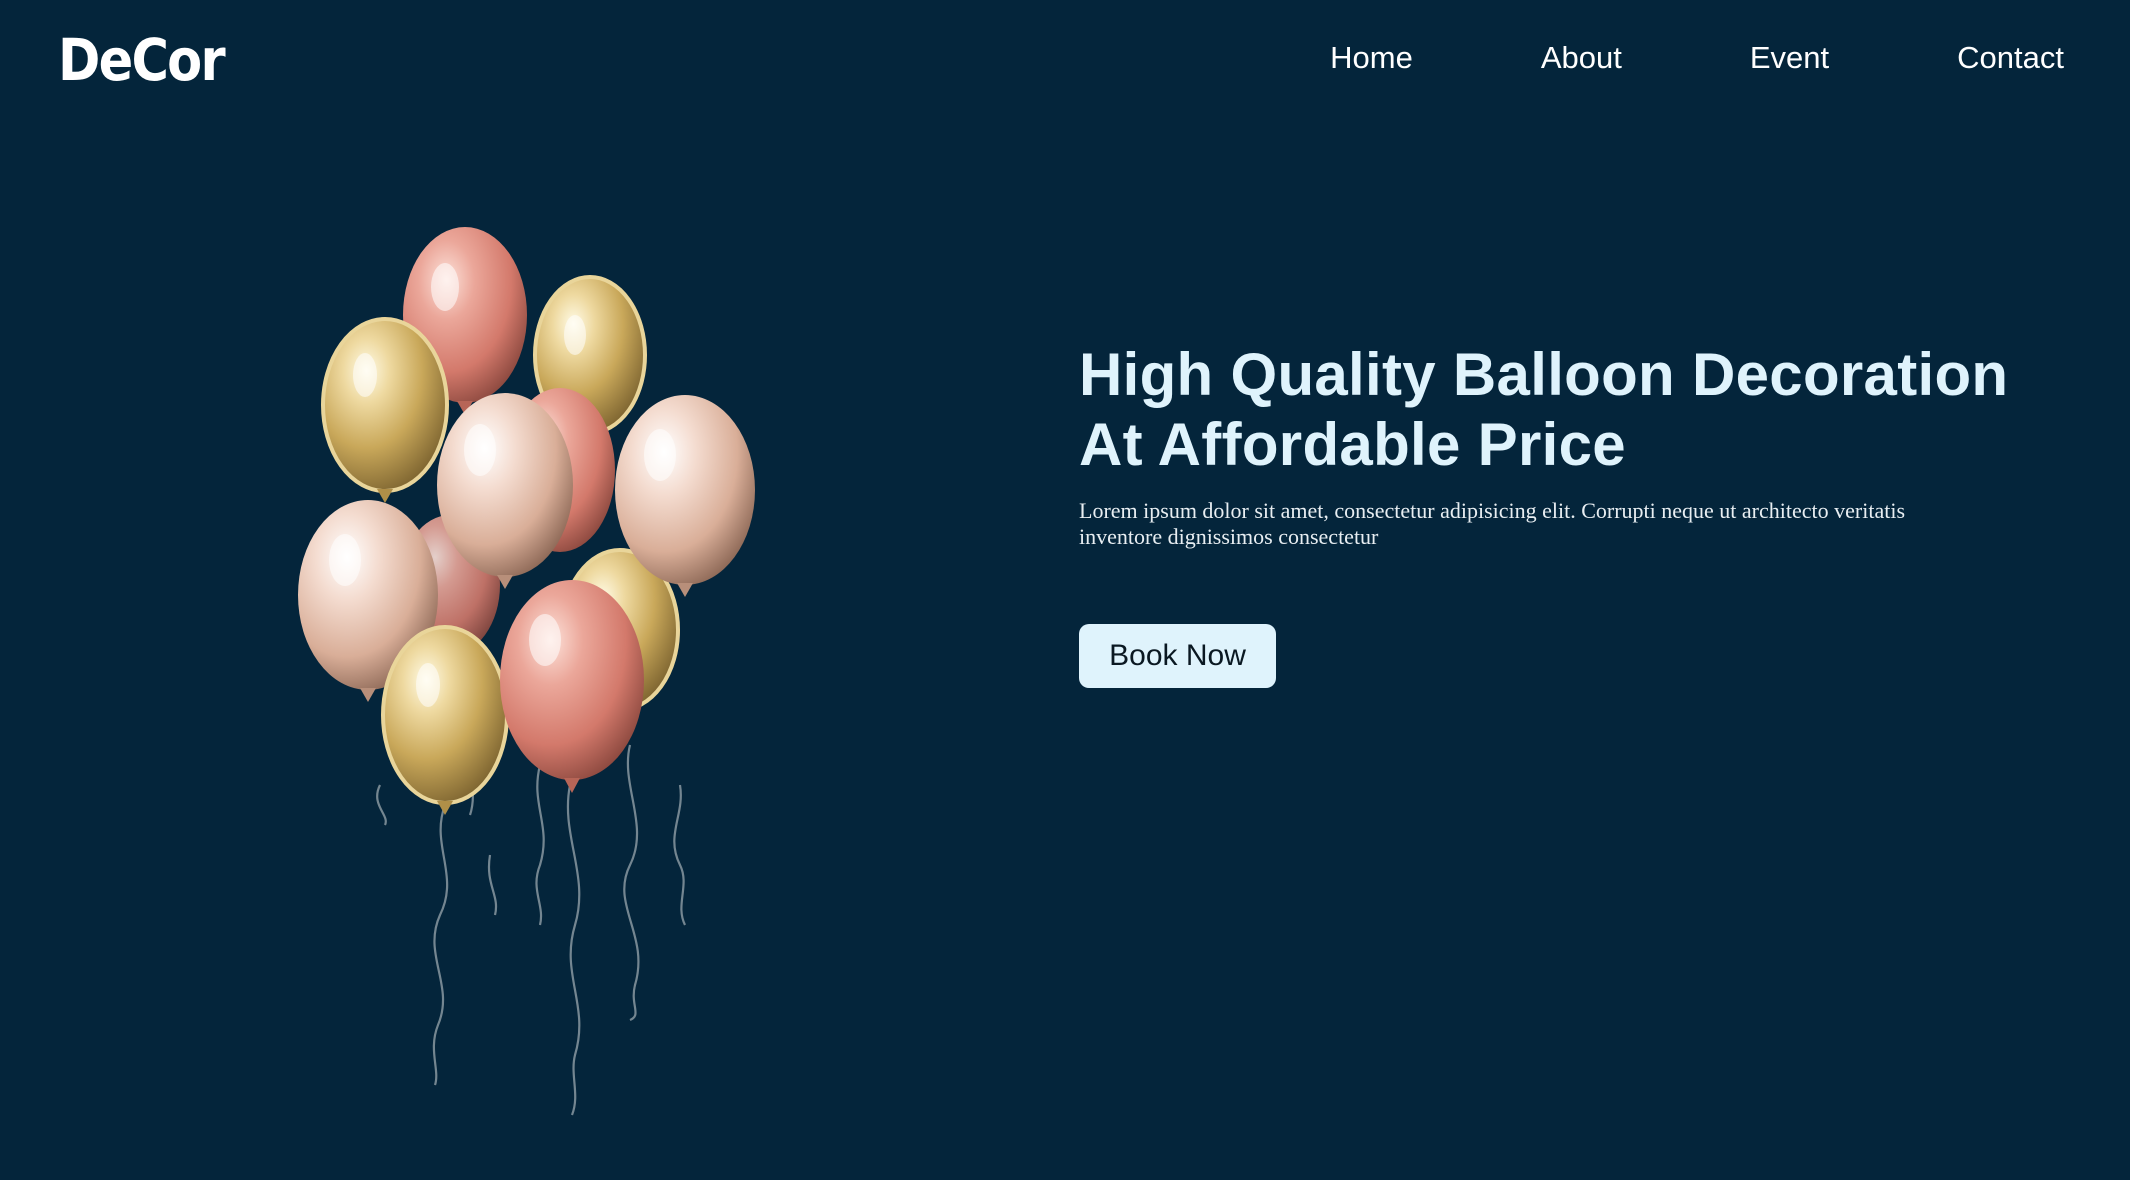 This screenshot has height=1180, width=2130. I want to click on navbar: DeCor Home About Event Contact, so click(1065, 60).